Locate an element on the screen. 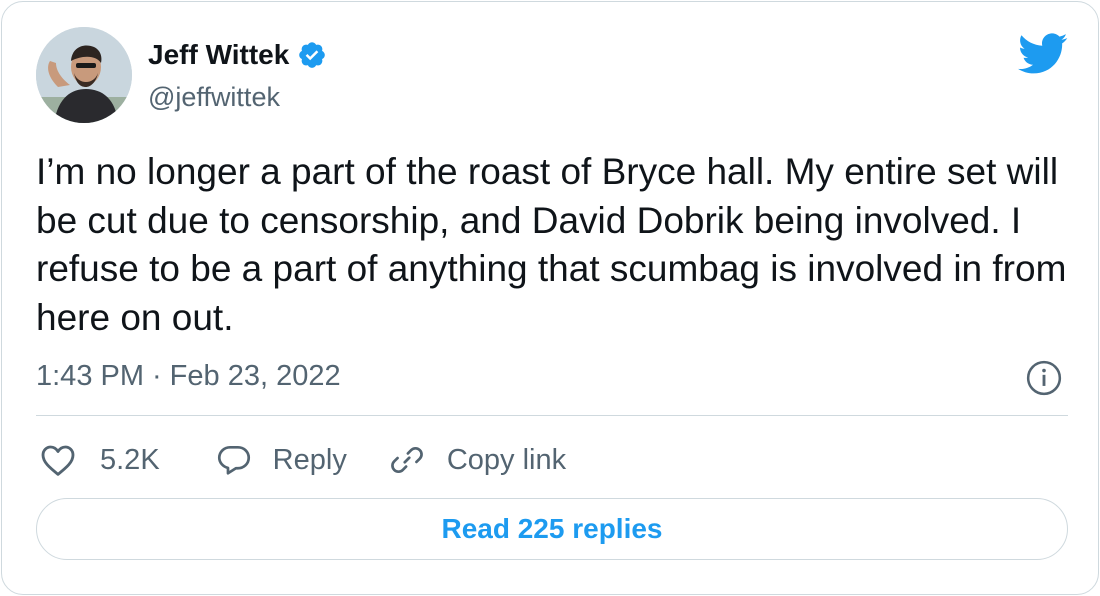 This screenshot has height=596, width=1100. link-icon is located at coordinates (406, 460).